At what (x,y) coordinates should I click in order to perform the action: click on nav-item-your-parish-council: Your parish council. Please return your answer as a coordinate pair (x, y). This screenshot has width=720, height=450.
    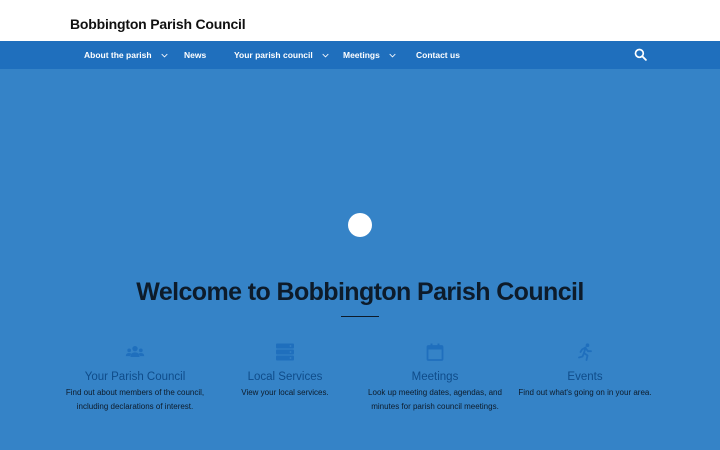
    Looking at the image, I should click on (281, 55).